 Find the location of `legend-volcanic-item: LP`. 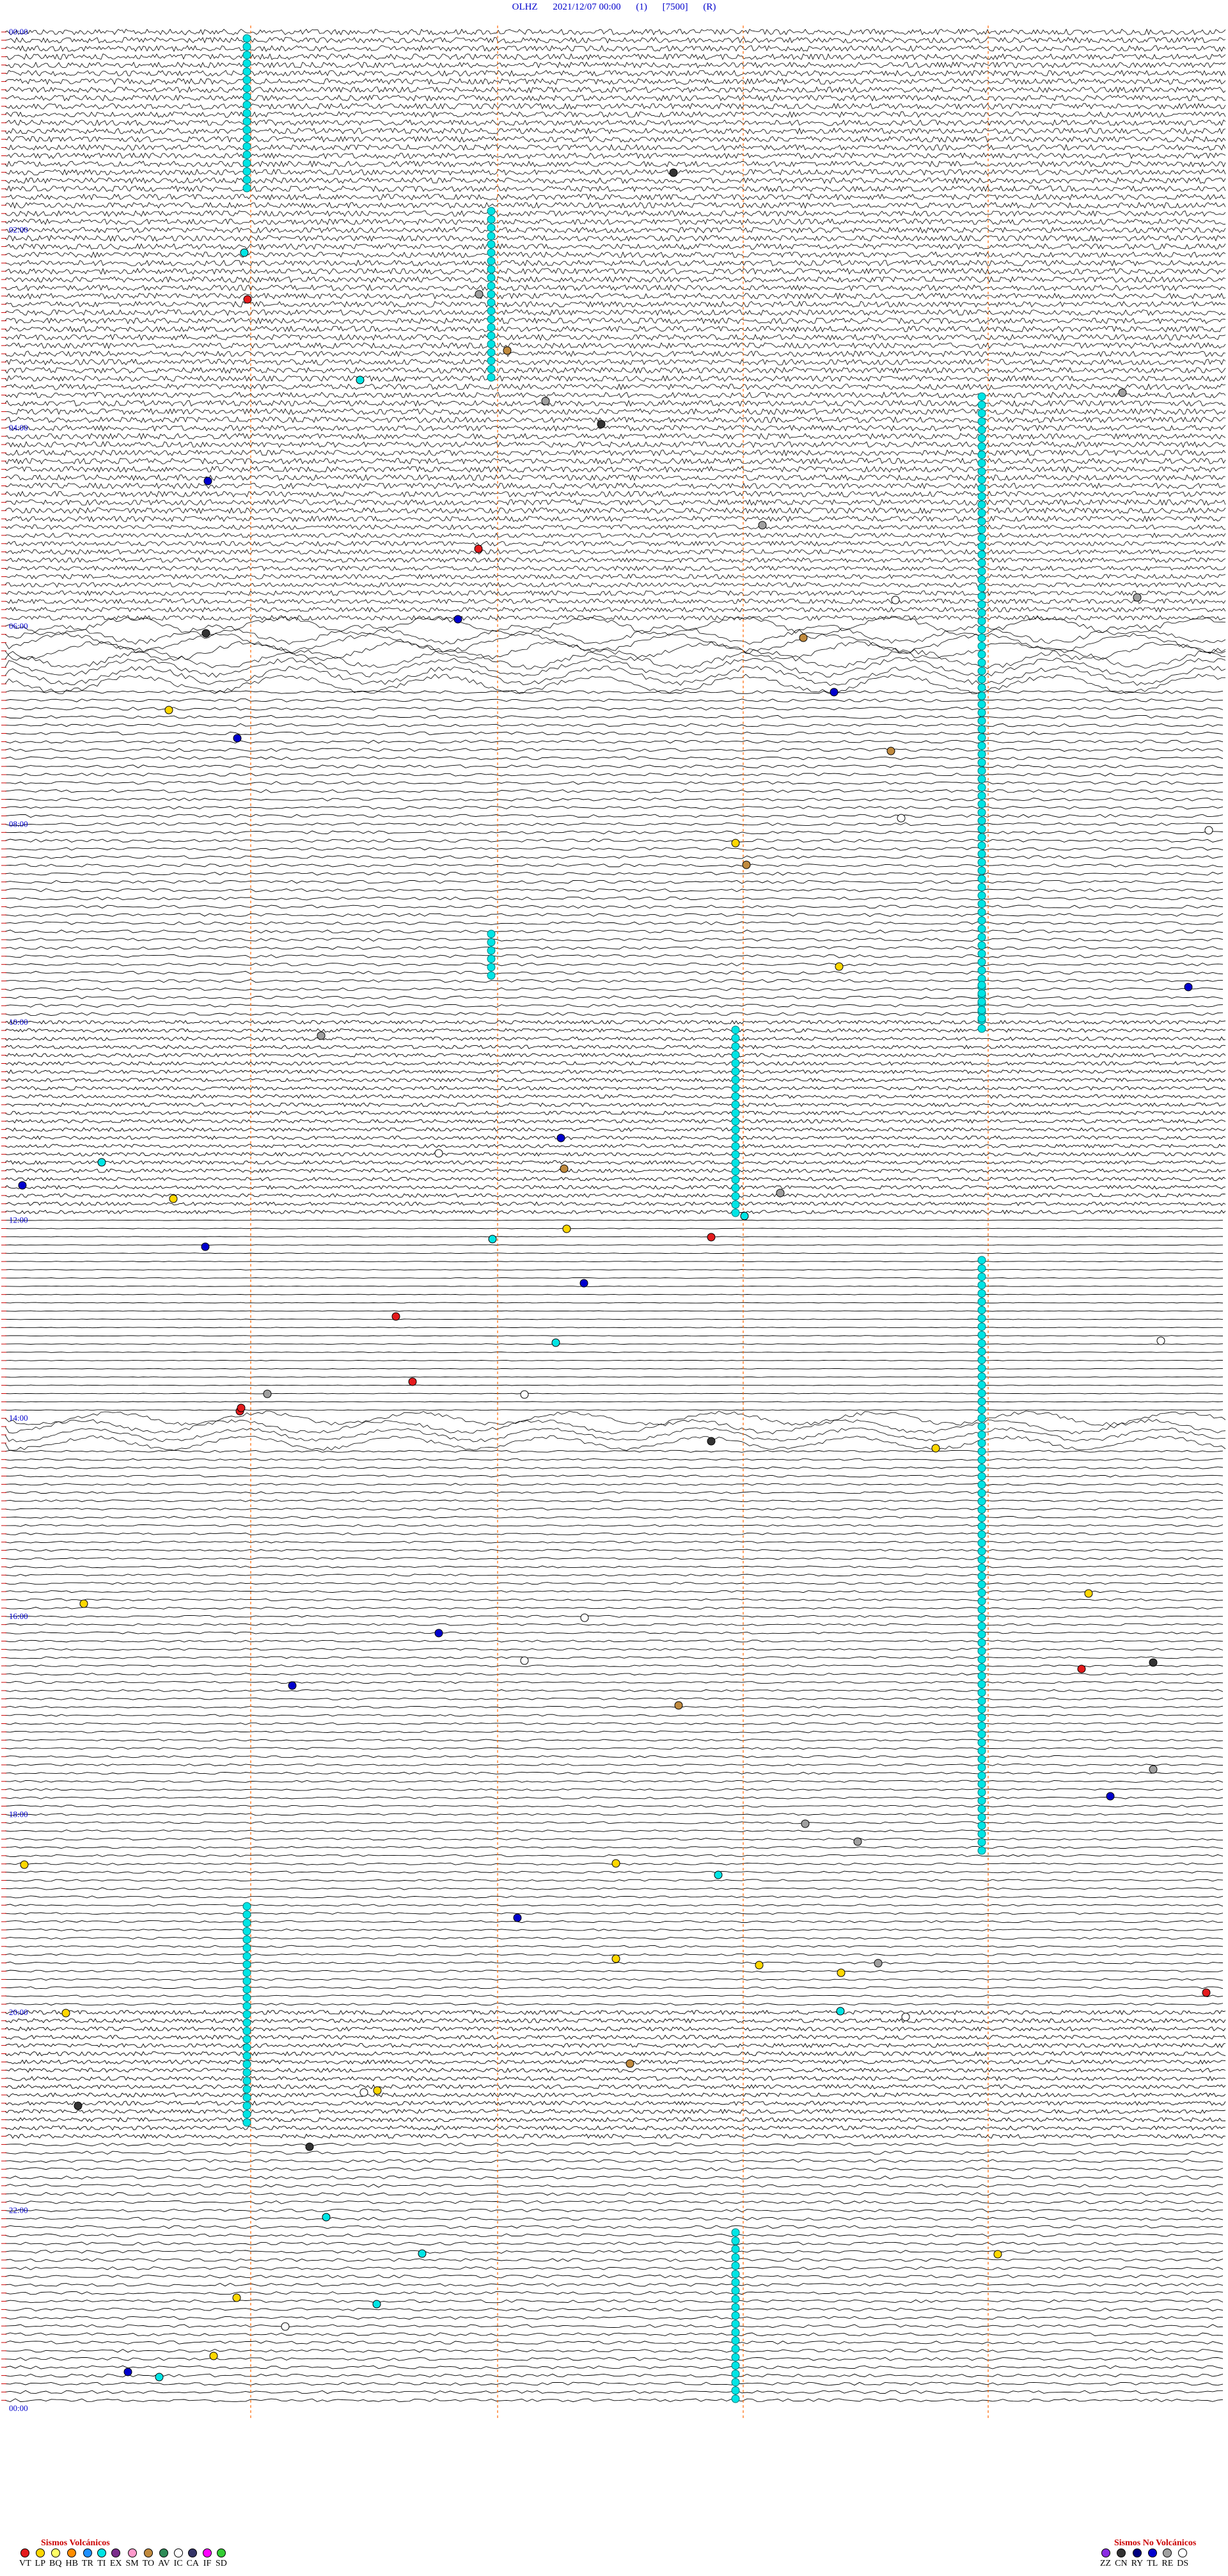

legend-volcanic-item: LP is located at coordinates (40, 2558).